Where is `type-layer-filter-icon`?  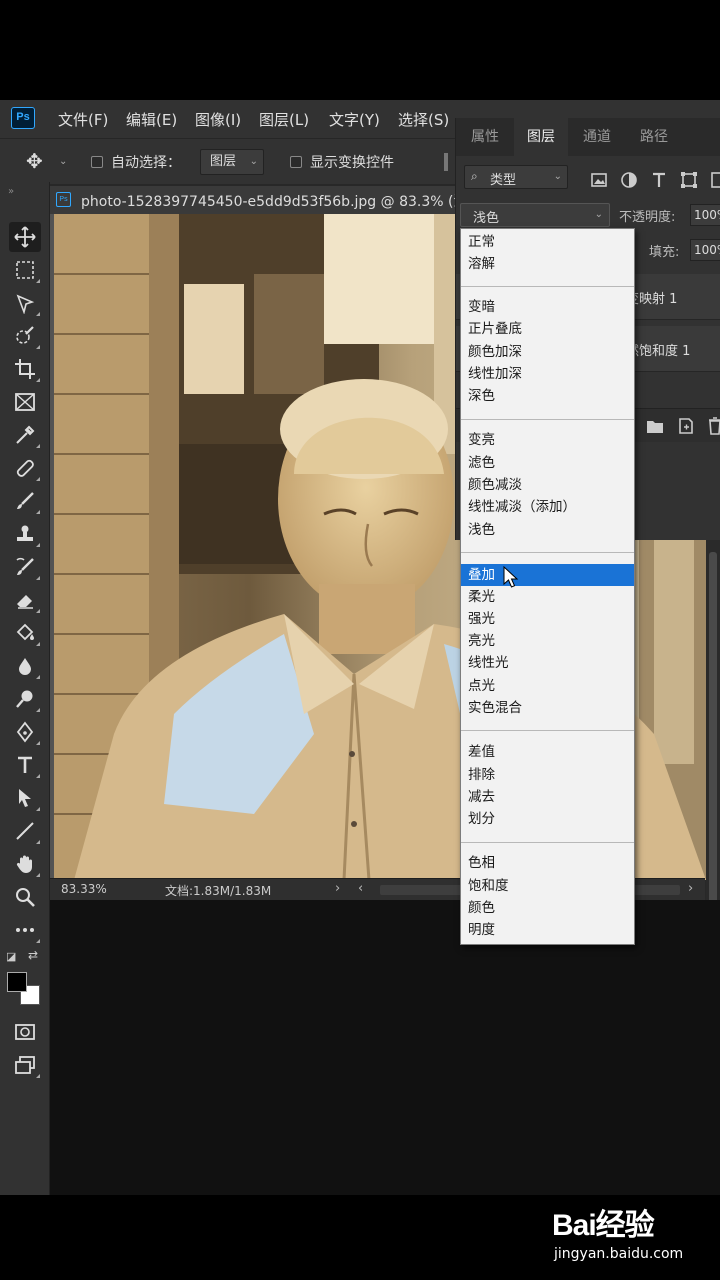 type-layer-filter-icon is located at coordinates (659, 180).